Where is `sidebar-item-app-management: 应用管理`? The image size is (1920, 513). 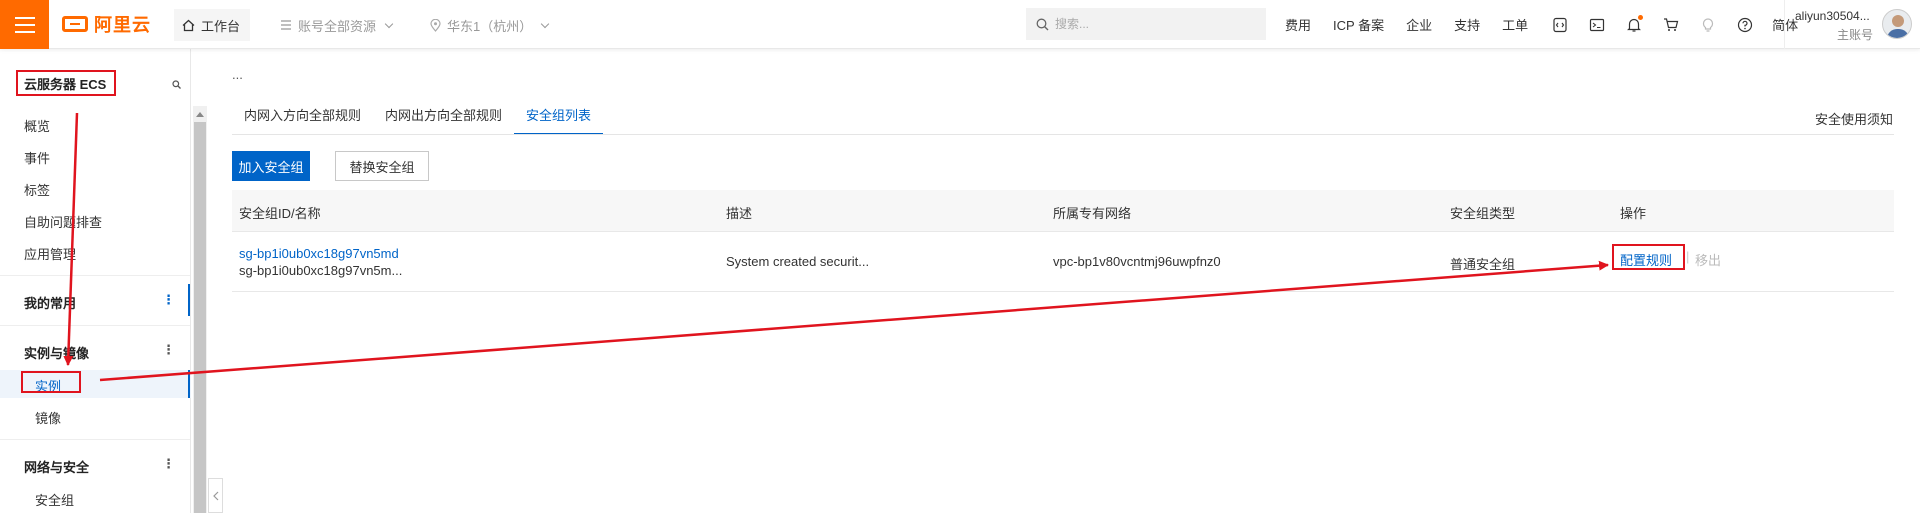
sidebar-item-app-management: 应用管理 is located at coordinates (50, 253).